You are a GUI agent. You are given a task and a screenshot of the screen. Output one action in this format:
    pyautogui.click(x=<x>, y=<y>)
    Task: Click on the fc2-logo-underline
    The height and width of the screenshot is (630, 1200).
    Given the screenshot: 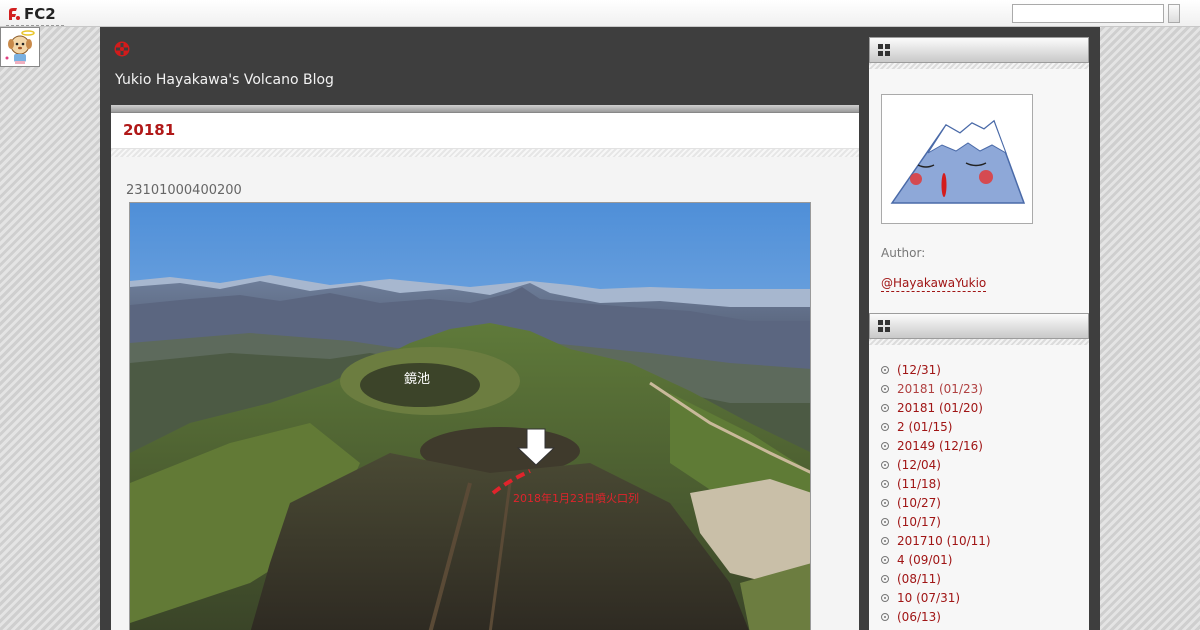 What is the action you would take?
    pyautogui.click(x=35, y=25)
    